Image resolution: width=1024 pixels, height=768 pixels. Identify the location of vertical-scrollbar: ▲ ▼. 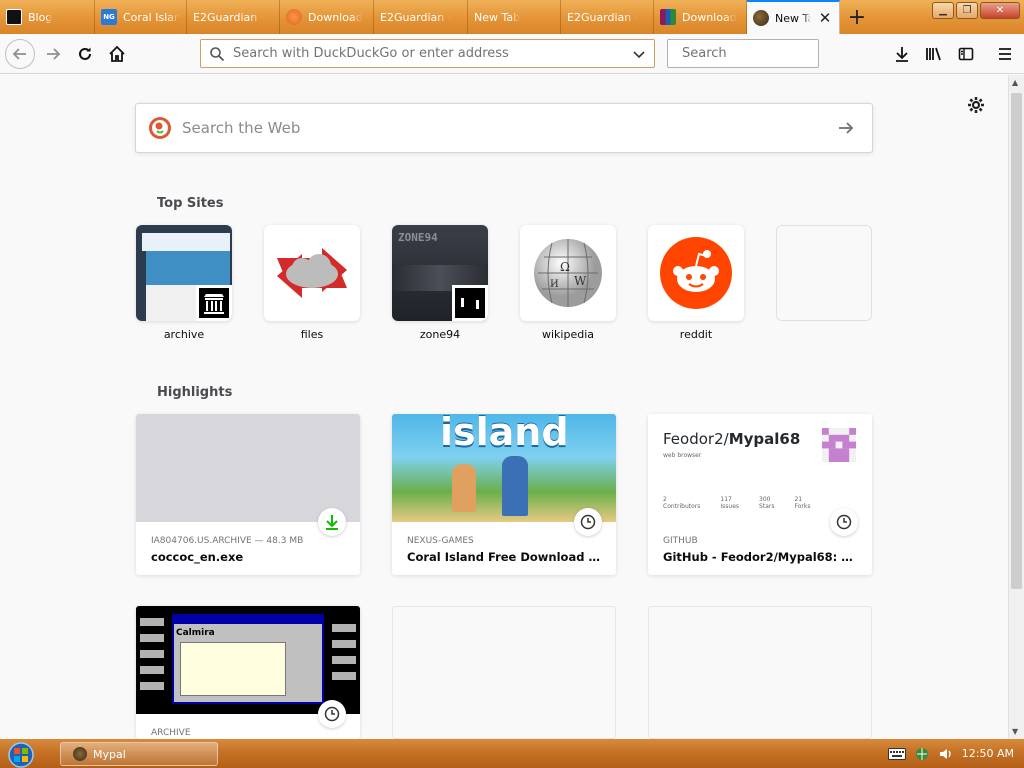
(1016, 407).